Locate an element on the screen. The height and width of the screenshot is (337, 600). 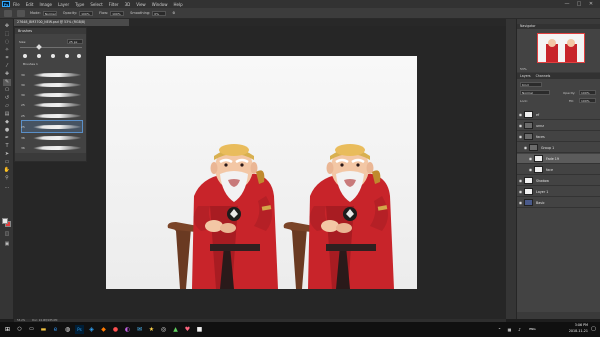
crop-tool-icon: ⌗ is located at coordinates (7, 58).